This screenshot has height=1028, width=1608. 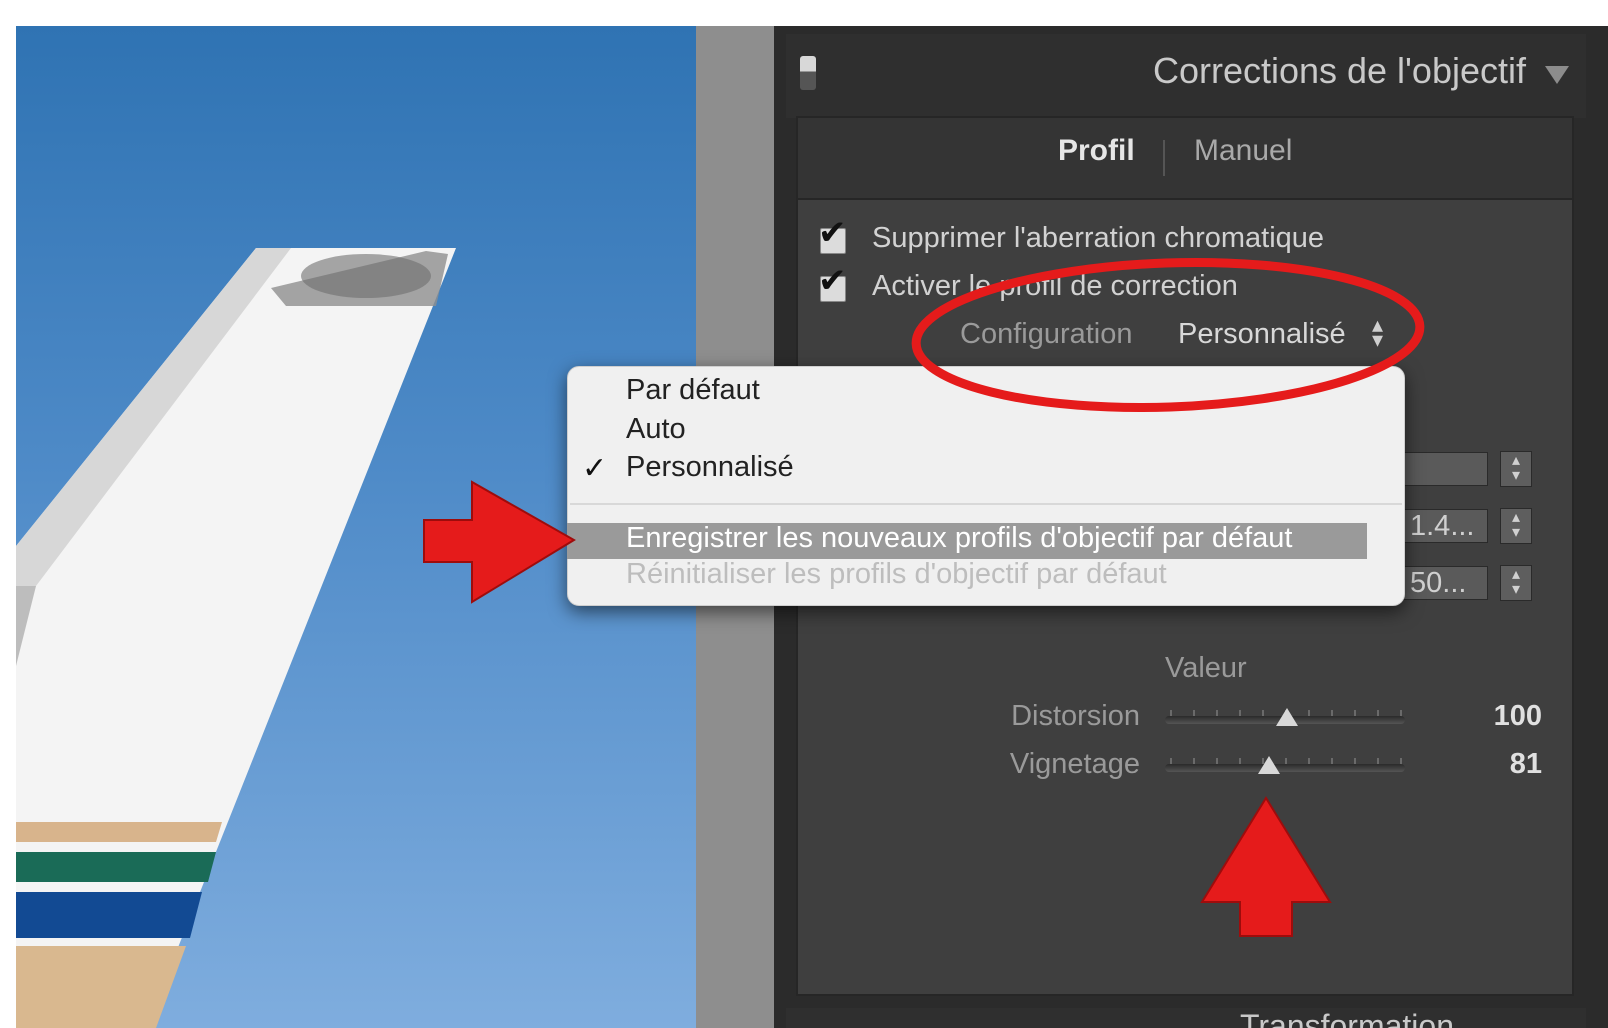 What do you see at coordinates (499, 542) in the screenshot?
I see `arrow-right-icon` at bounding box center [499, 542].